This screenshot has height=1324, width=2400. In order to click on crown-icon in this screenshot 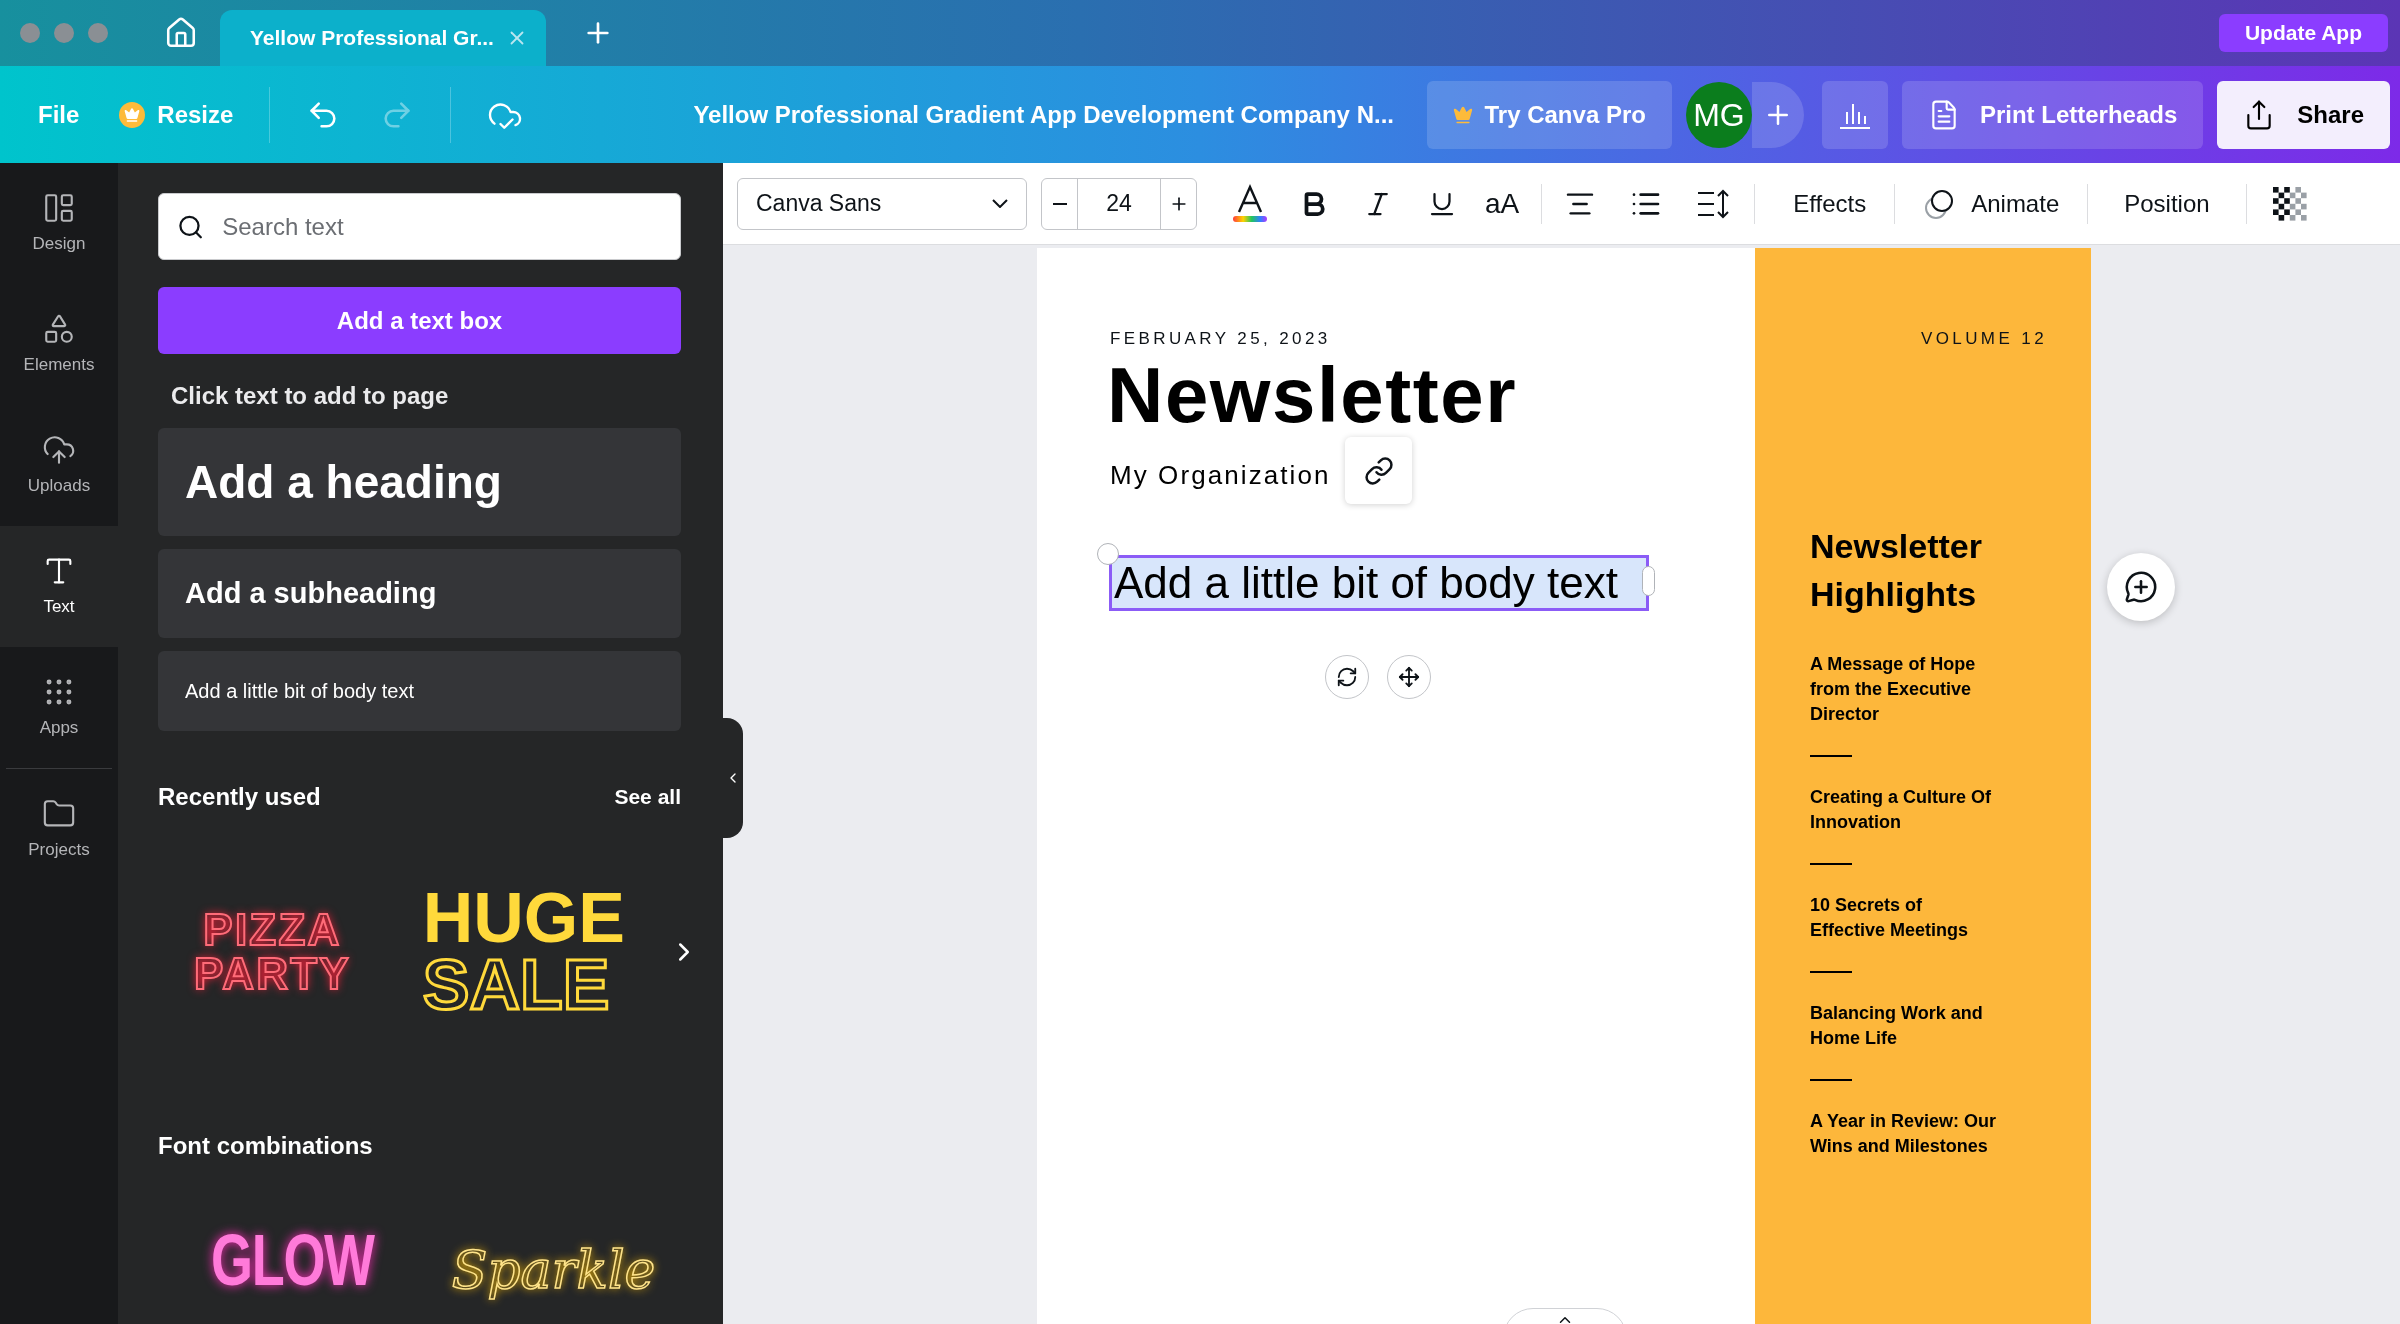, I will do `click(1462, 114)`.